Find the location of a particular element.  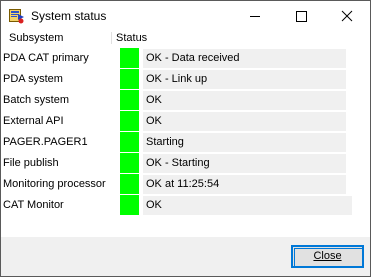

maximize-icon is located at coordinates (301, 16).